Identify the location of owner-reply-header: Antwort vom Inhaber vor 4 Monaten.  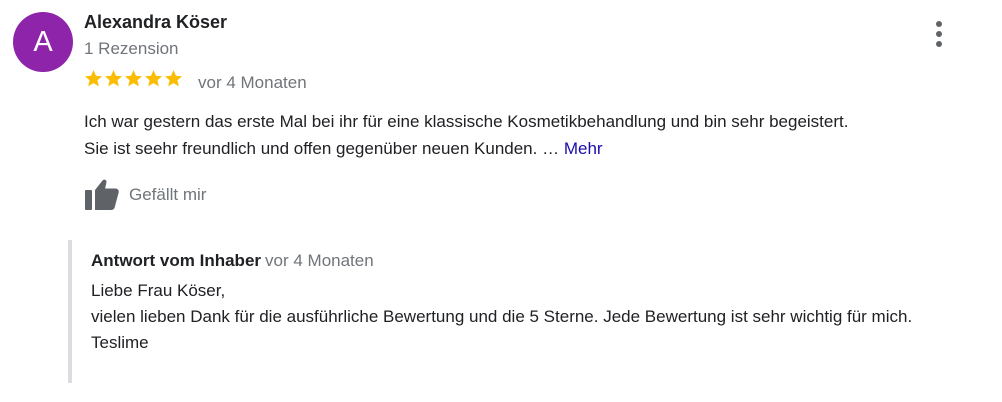
(232, 261).